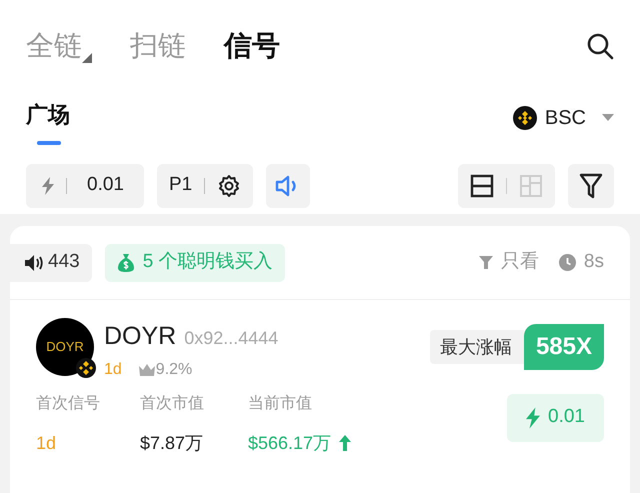  I want to click on sound-button, so click(288, 186).